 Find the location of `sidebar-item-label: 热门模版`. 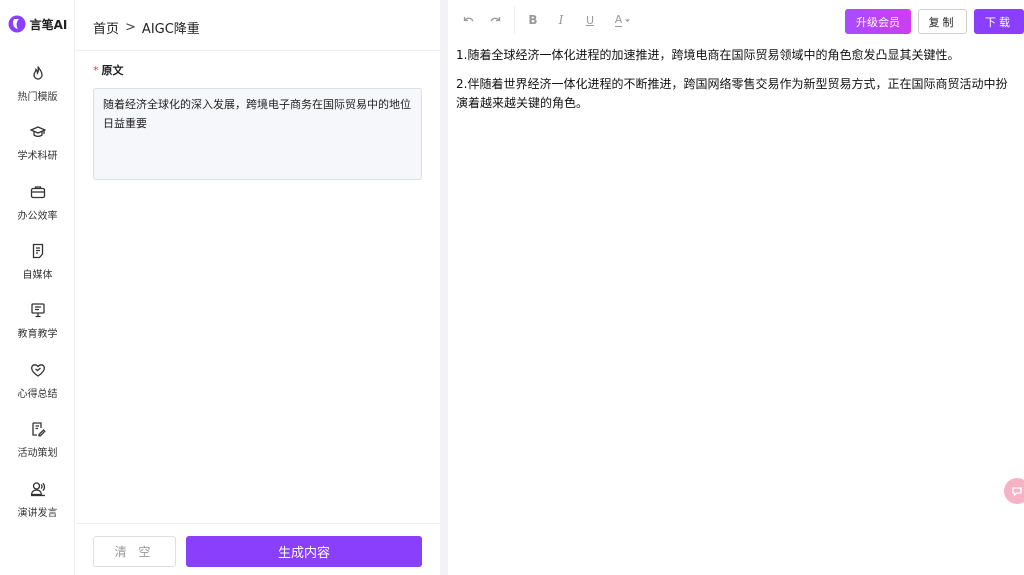

sidebar-item-label: 热门模版 is located at coordinates (37, 97).